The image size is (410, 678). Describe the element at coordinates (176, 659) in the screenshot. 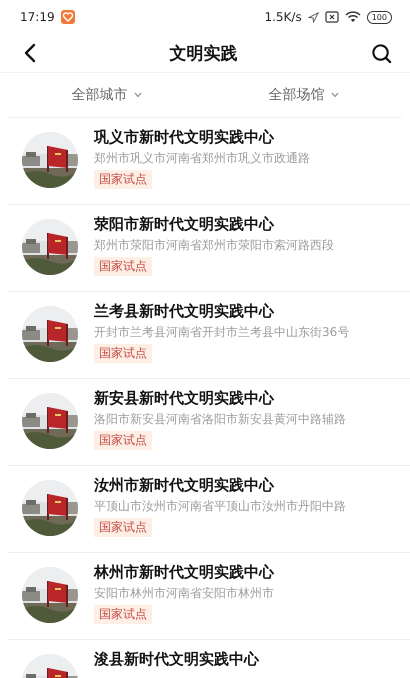

I see `venue-name: 浚县新时代文明实践中心` at that location.